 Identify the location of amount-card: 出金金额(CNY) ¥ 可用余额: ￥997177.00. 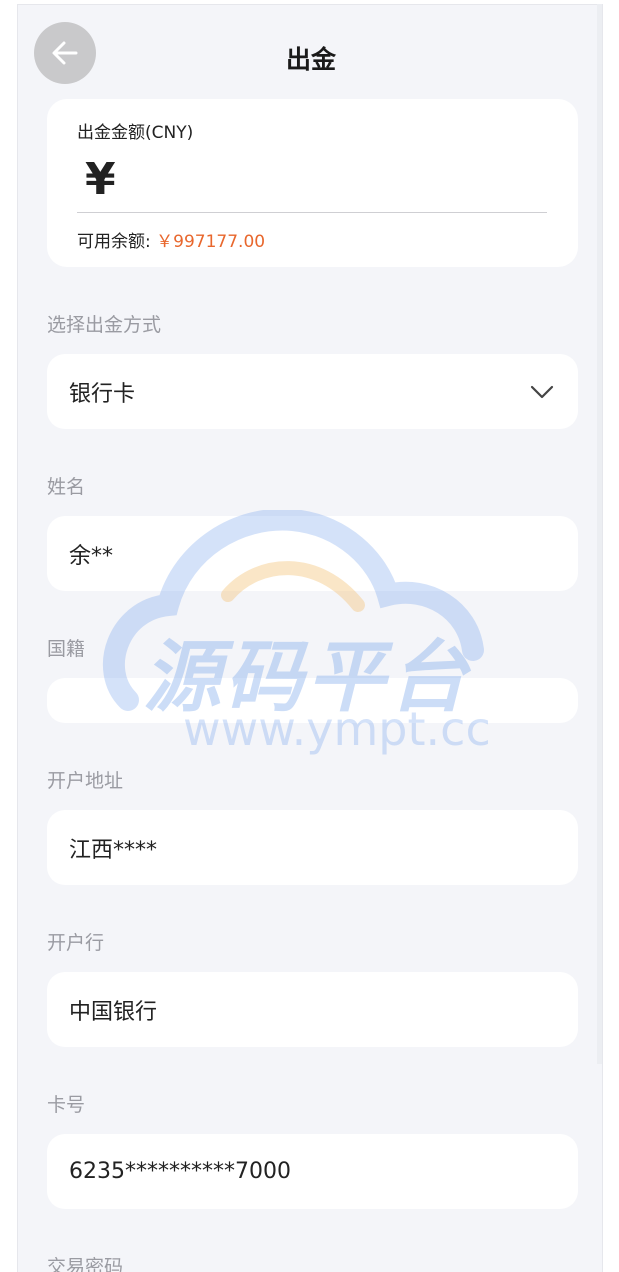
(312, 183).